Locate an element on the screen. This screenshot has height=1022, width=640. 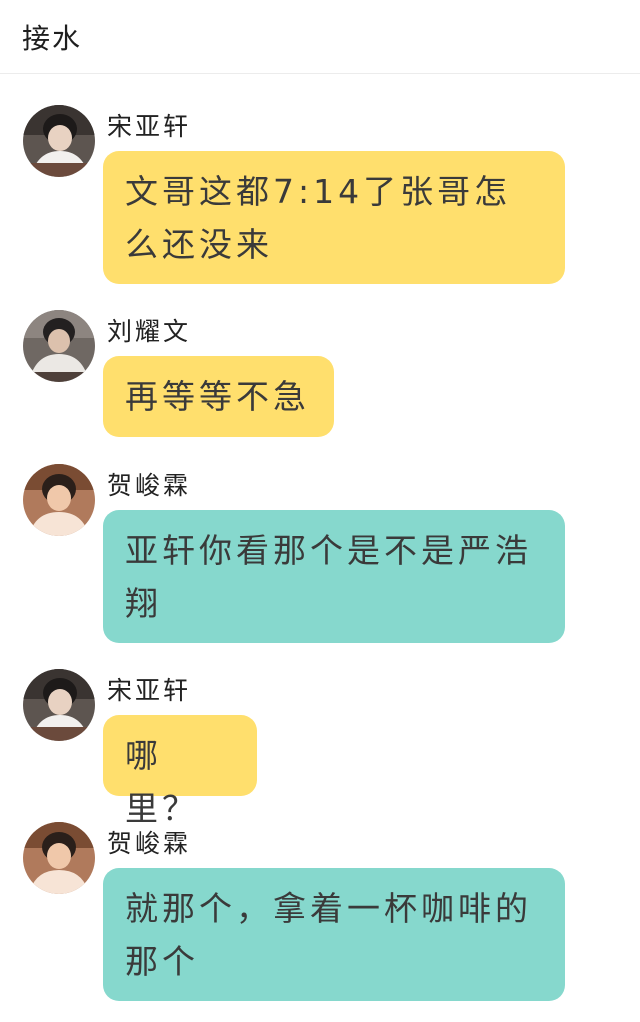
message-text: 再等等不急 is located at coordinates (217, 396).